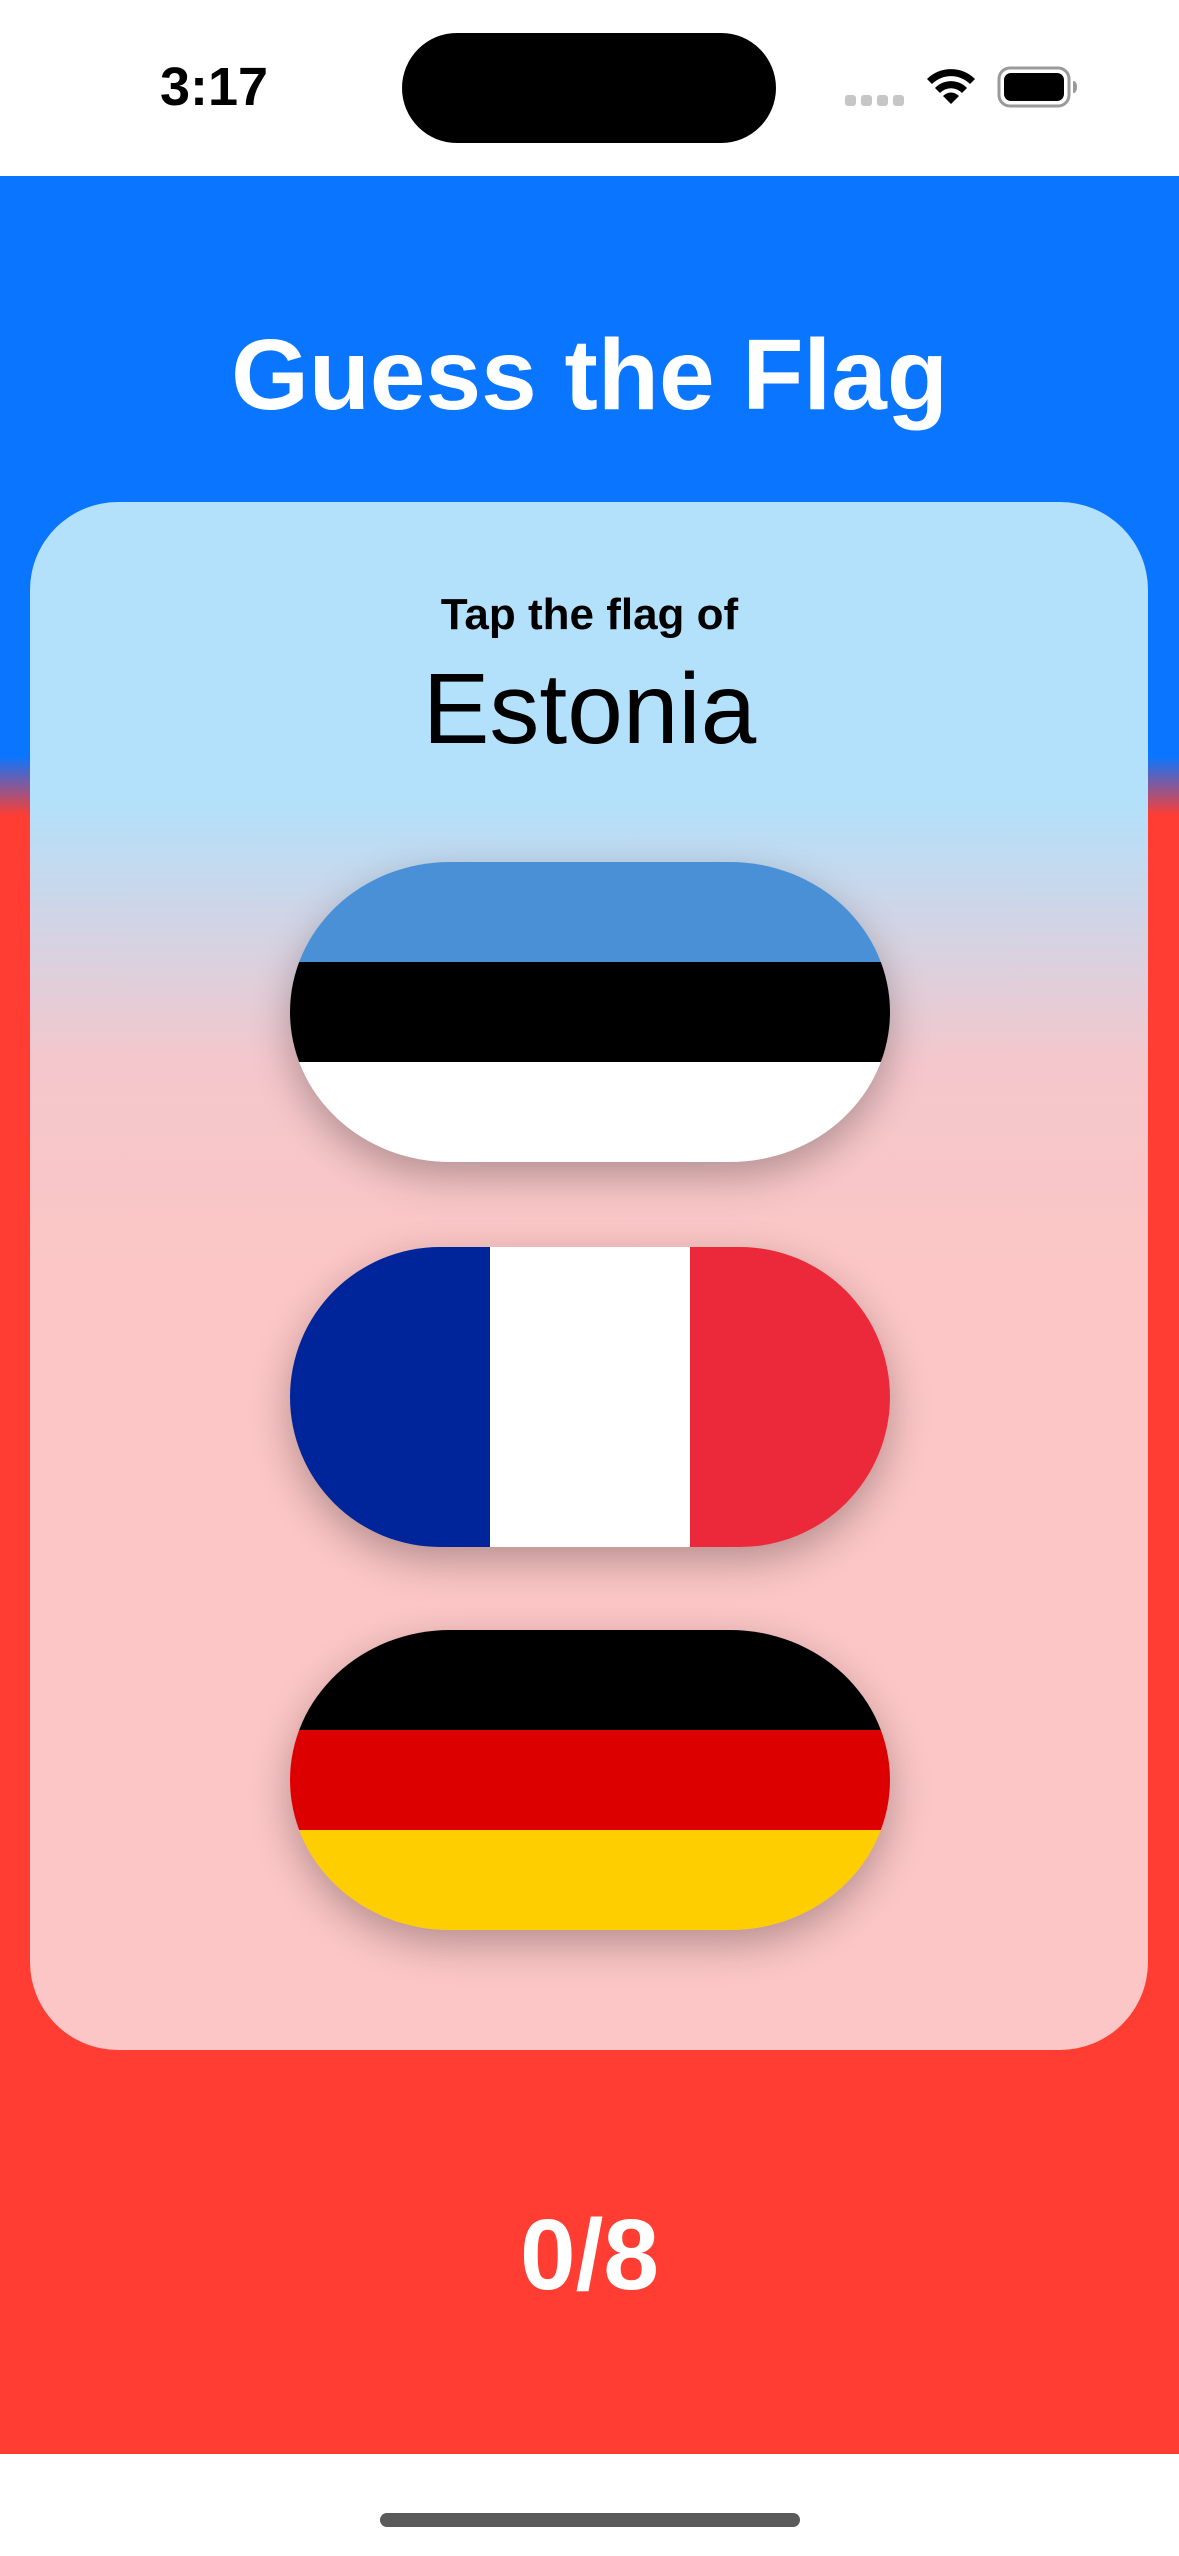 This screenshot has height=2556, width=1179. Describe the element at coordinates (589, 709) in the screenshot. I see `country-name: Estonia` at that location.